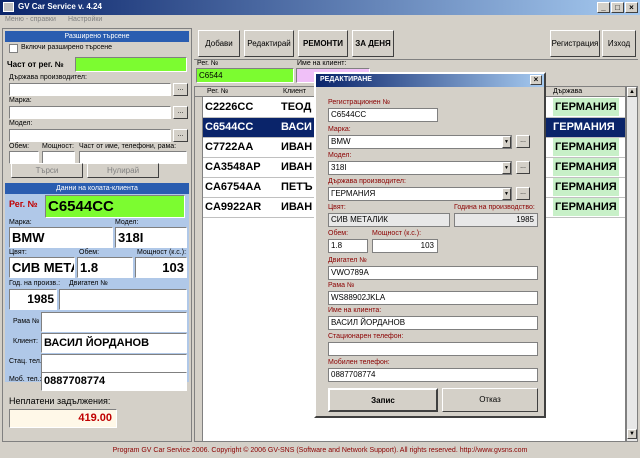  What do you see at coordinates (341, 285) in the screenshot?
I see `dlg-frame-label: Рама №` at bounding box center [341, 285].